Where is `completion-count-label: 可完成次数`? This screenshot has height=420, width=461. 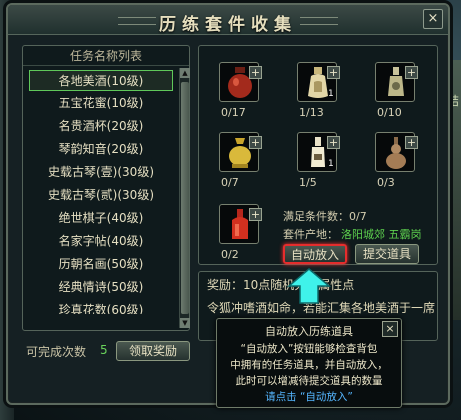
completion-count-label: 可完成次数 is located at coordinates (56, 352).